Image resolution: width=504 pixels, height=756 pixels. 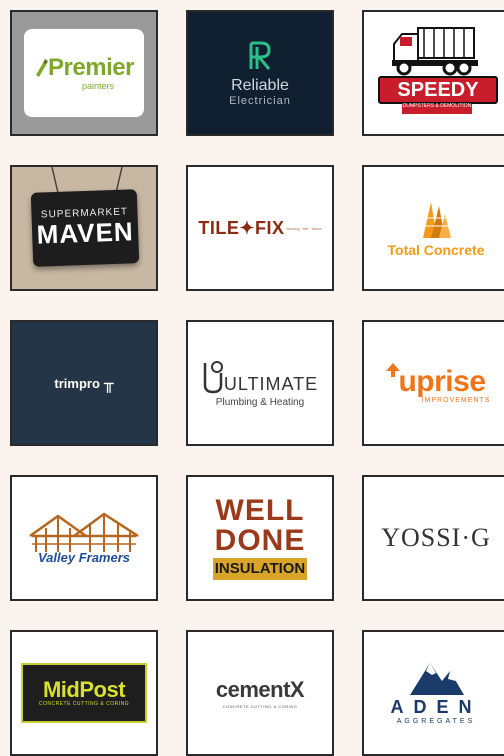 I want to click on logo-card-midpost: MidPost CONCRETE CUTTING & CORING, so click(x=84, y=693).